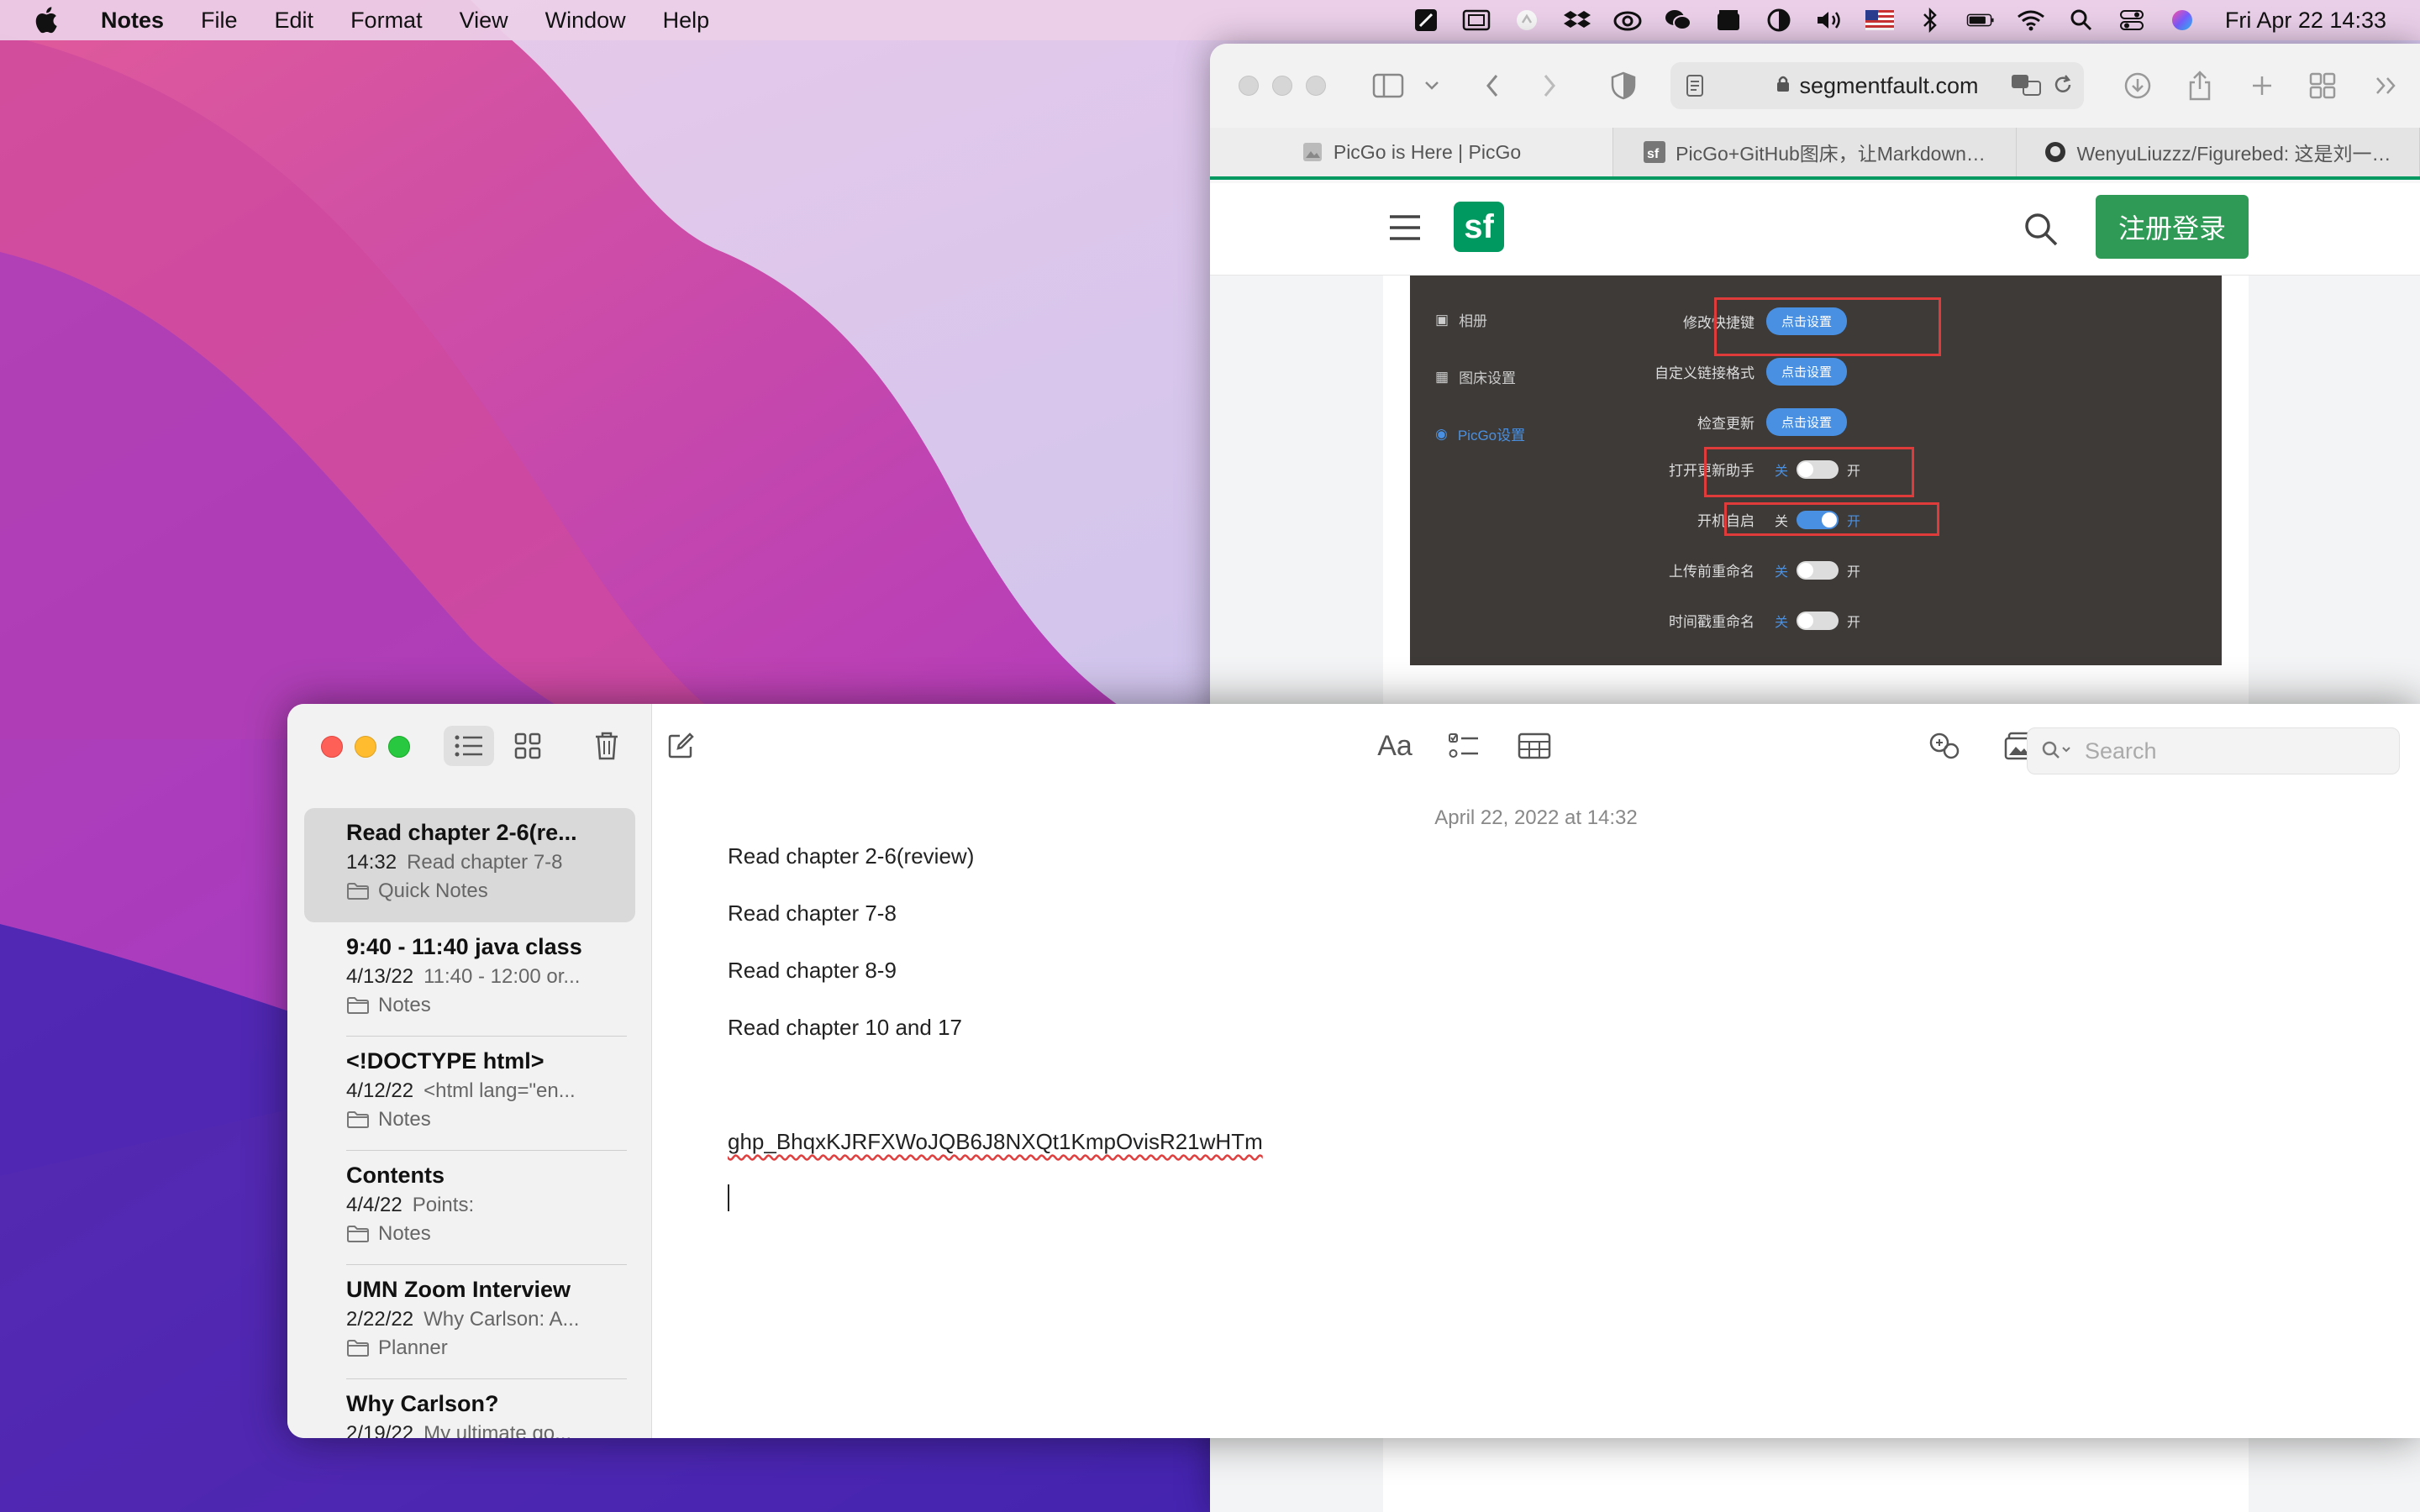 The width and height of the screenshot is (2420, 1512). I want to click on register-login-button: 注册登录, so click(2172, 227).